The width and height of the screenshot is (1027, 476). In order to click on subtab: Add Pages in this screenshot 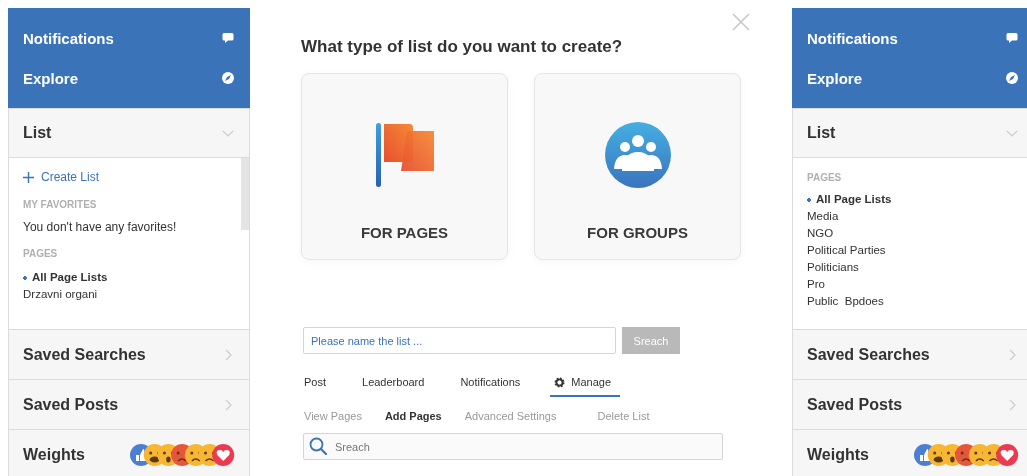, I will do `click(413, 416)`.